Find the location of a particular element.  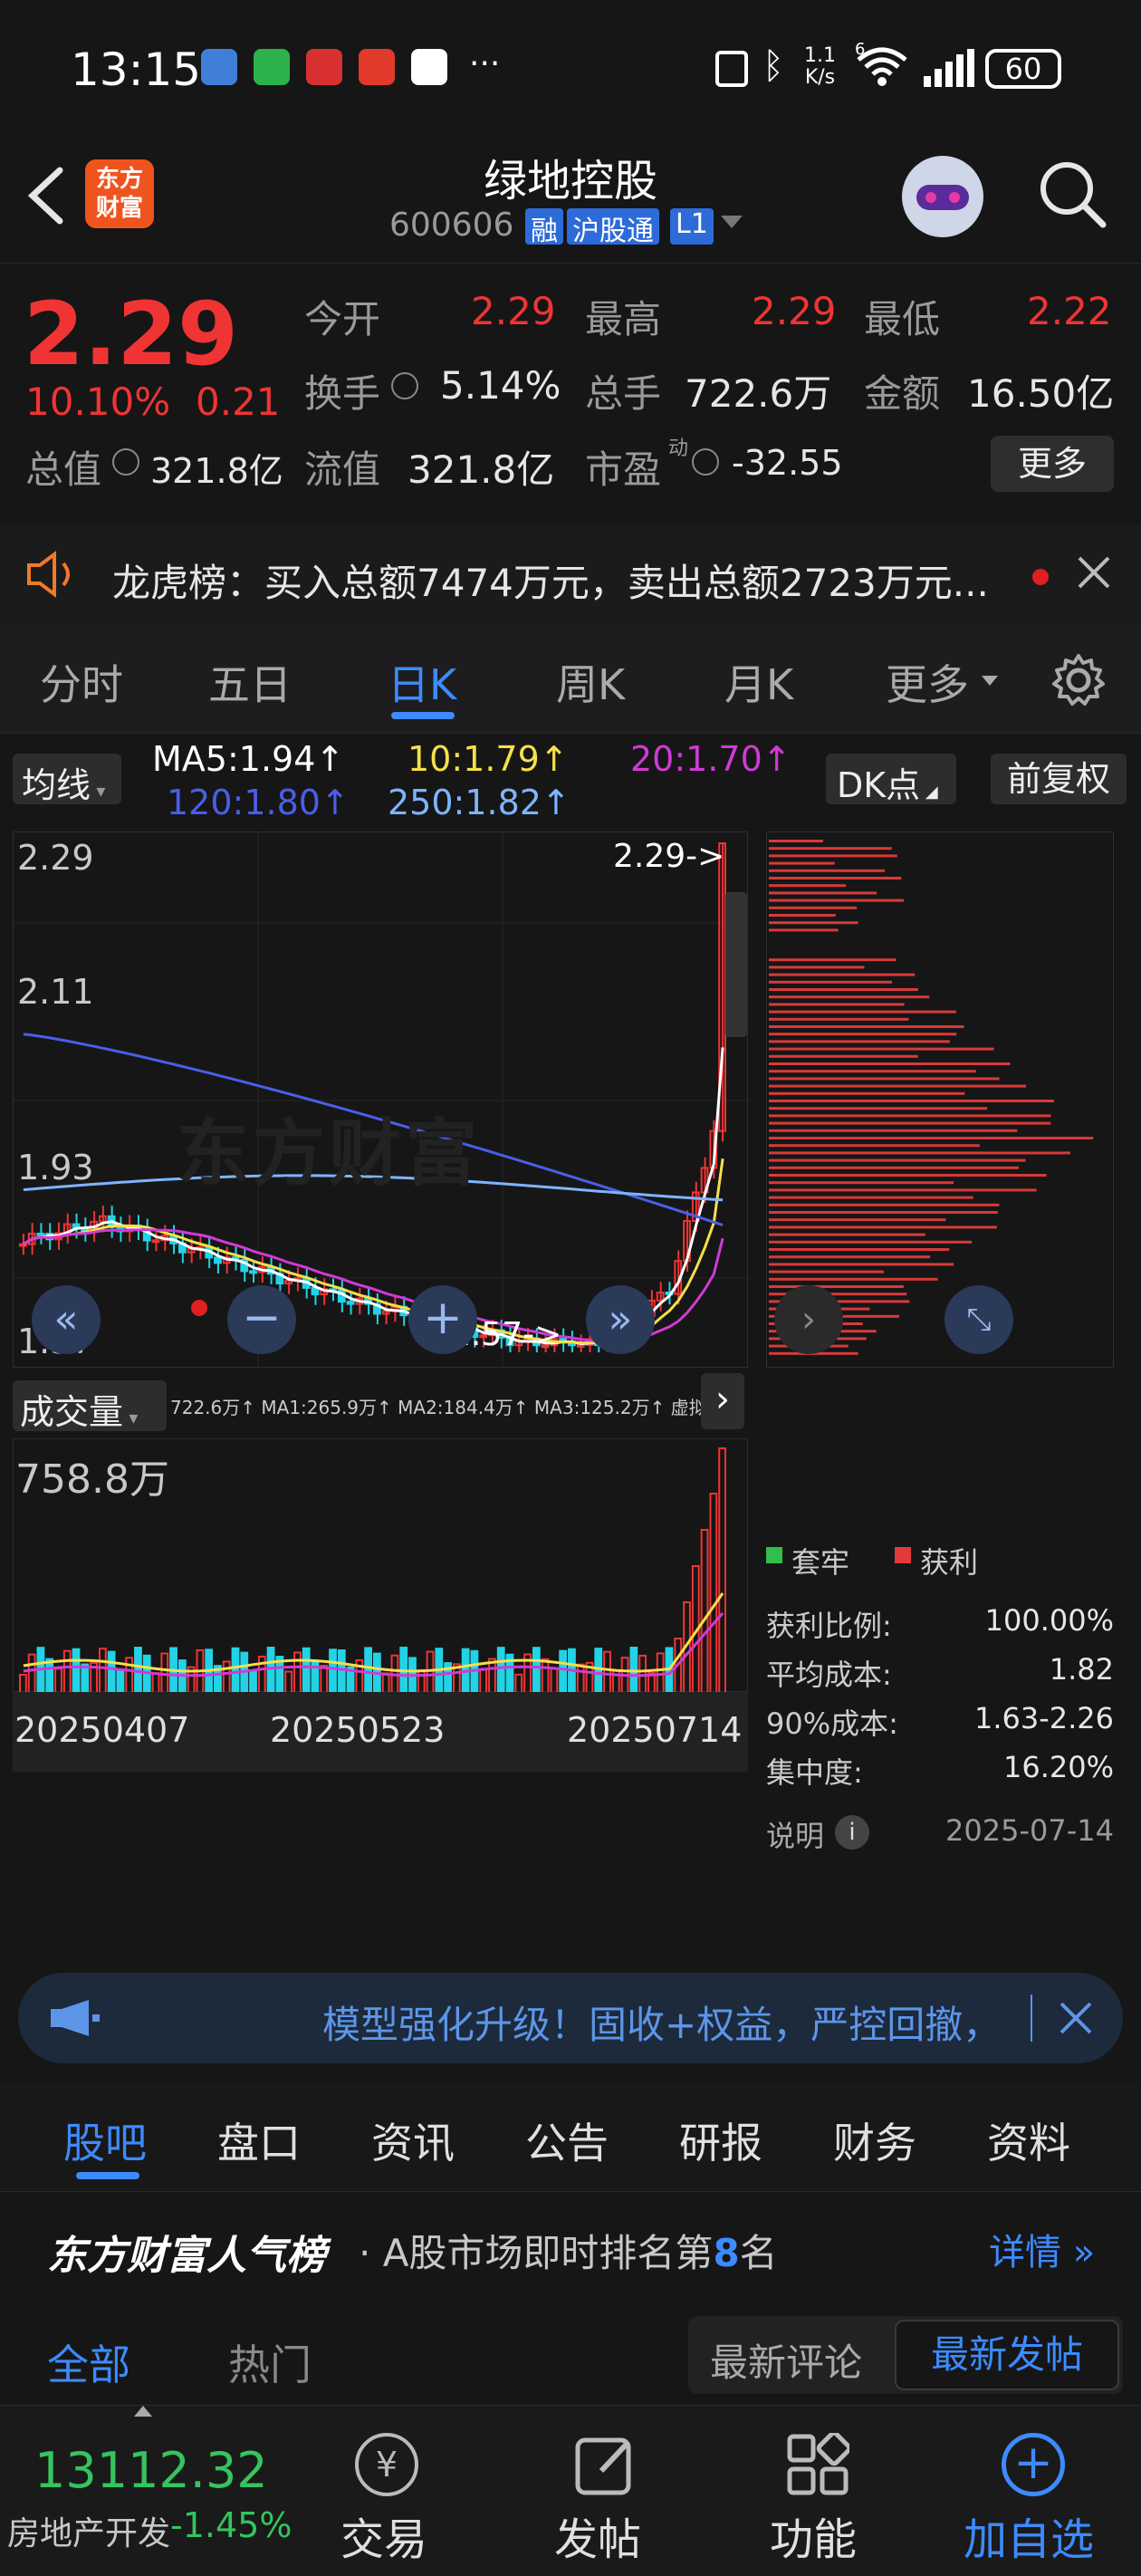

y-label-top: 2.29 is located at coordinates (56, 858).